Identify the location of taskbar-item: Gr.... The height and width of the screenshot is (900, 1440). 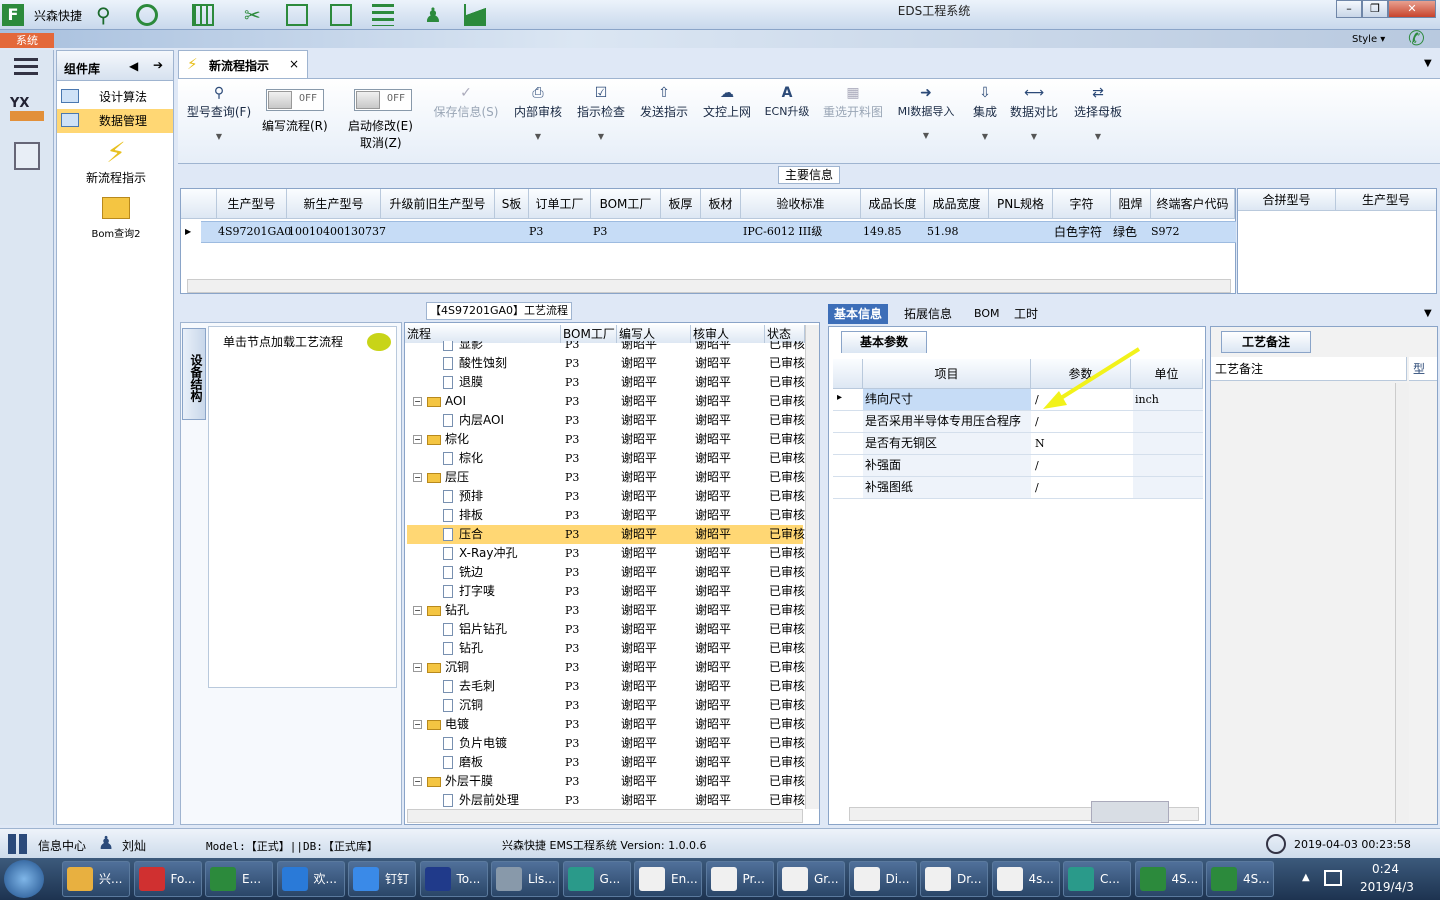
(811, 879).